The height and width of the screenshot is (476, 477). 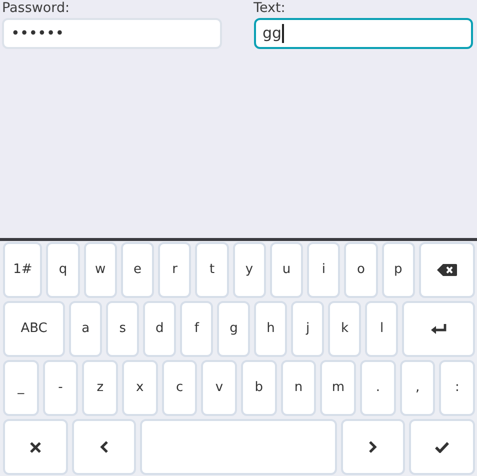 I want to click on letter-key: ., so click(x=378, y=388).